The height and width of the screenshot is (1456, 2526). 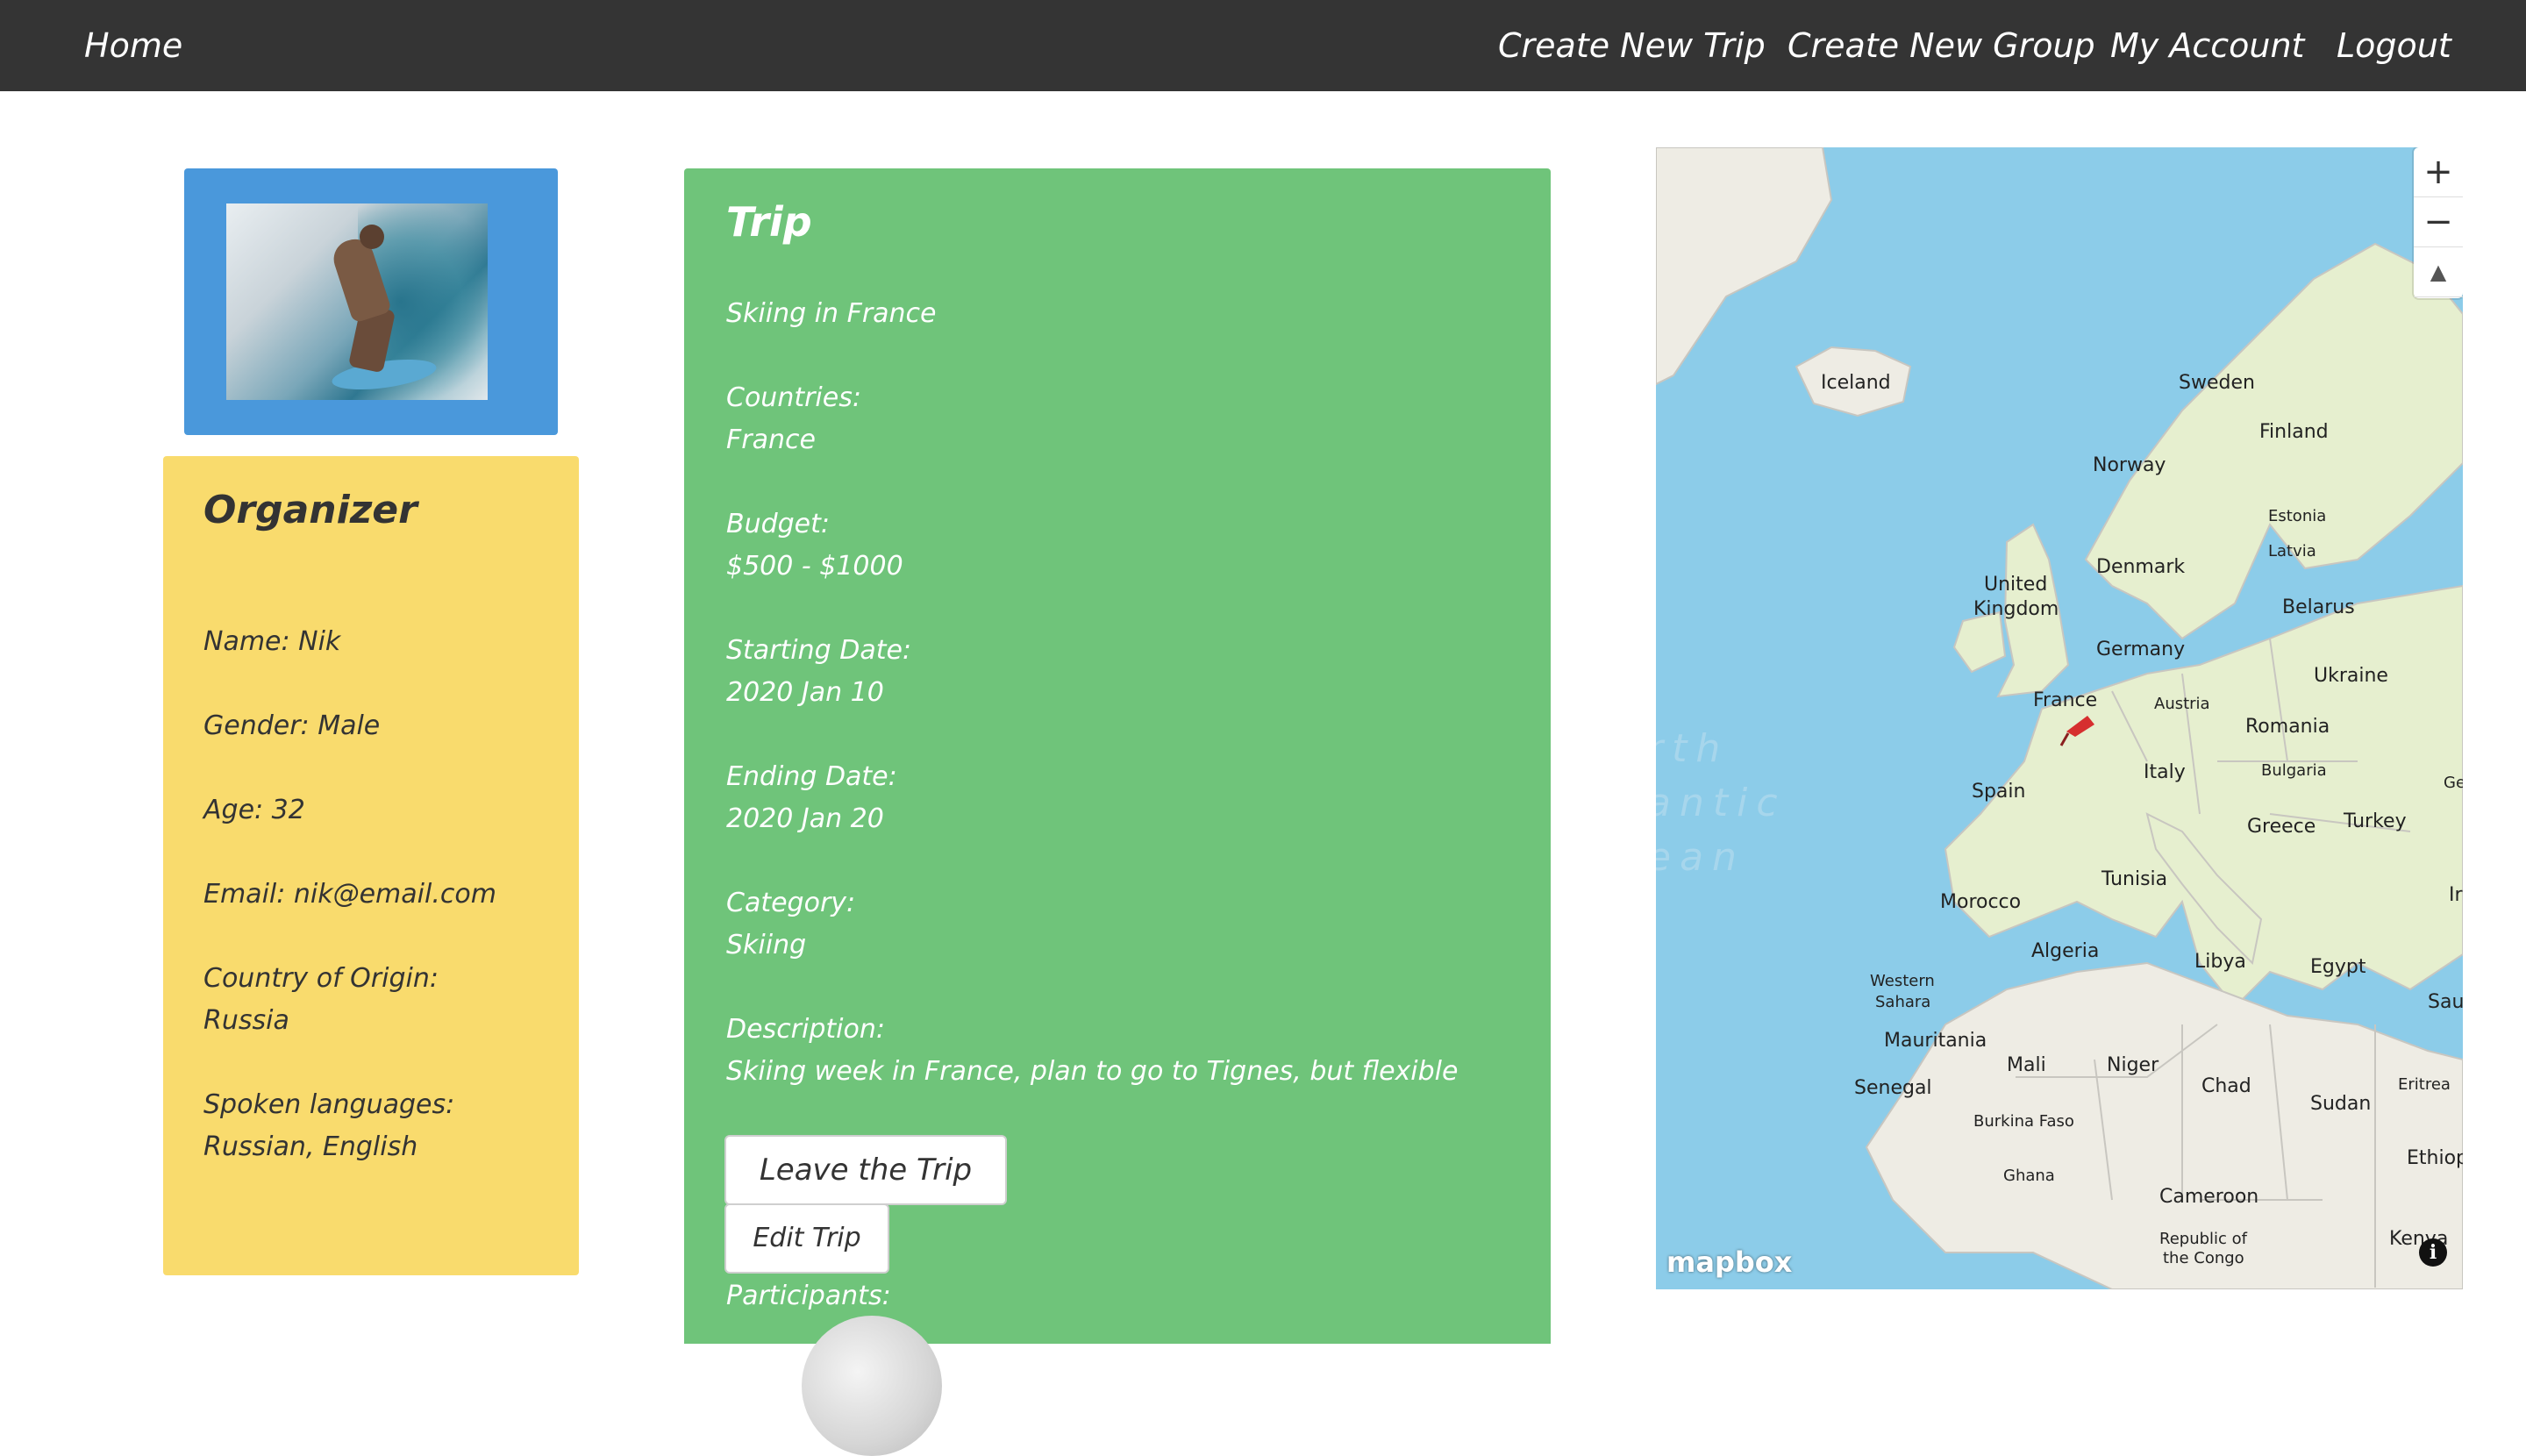 I want to click on map-label-burkina-faso: Burkina Faso, so click(x=2023, y=1121).